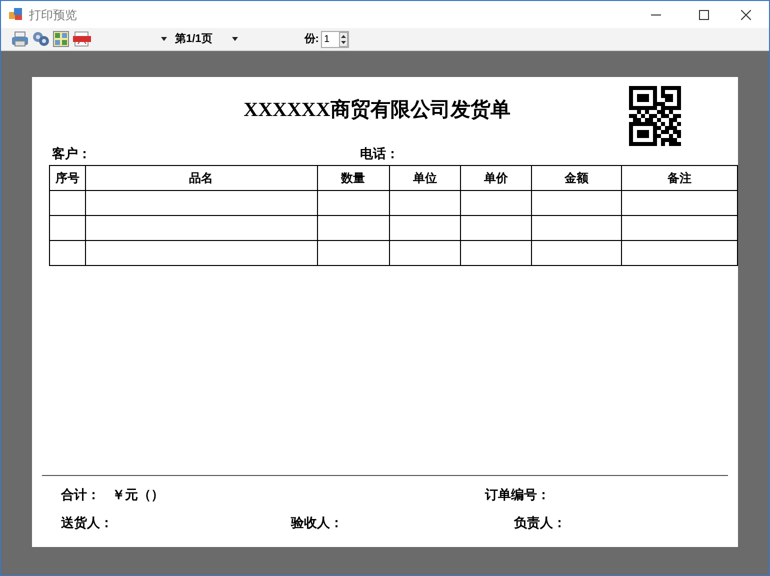 This screenshot has height=576, width=770. Describe the element at coordinates (20, 39) in the screenshot. I see `printer-icon` at that location.